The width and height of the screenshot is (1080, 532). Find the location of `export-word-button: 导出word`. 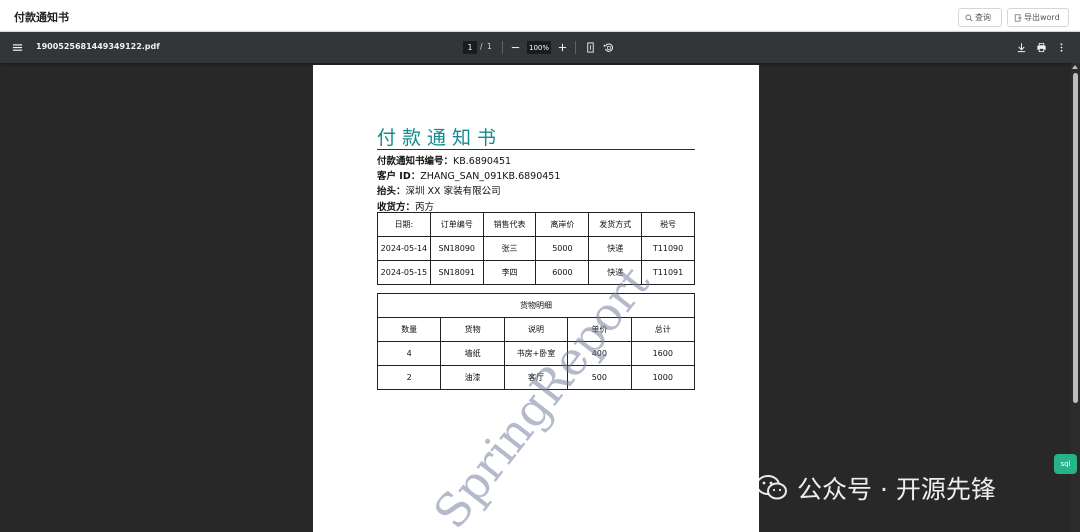

export-word-button: 导出word is located at coordinates (1038, 17).